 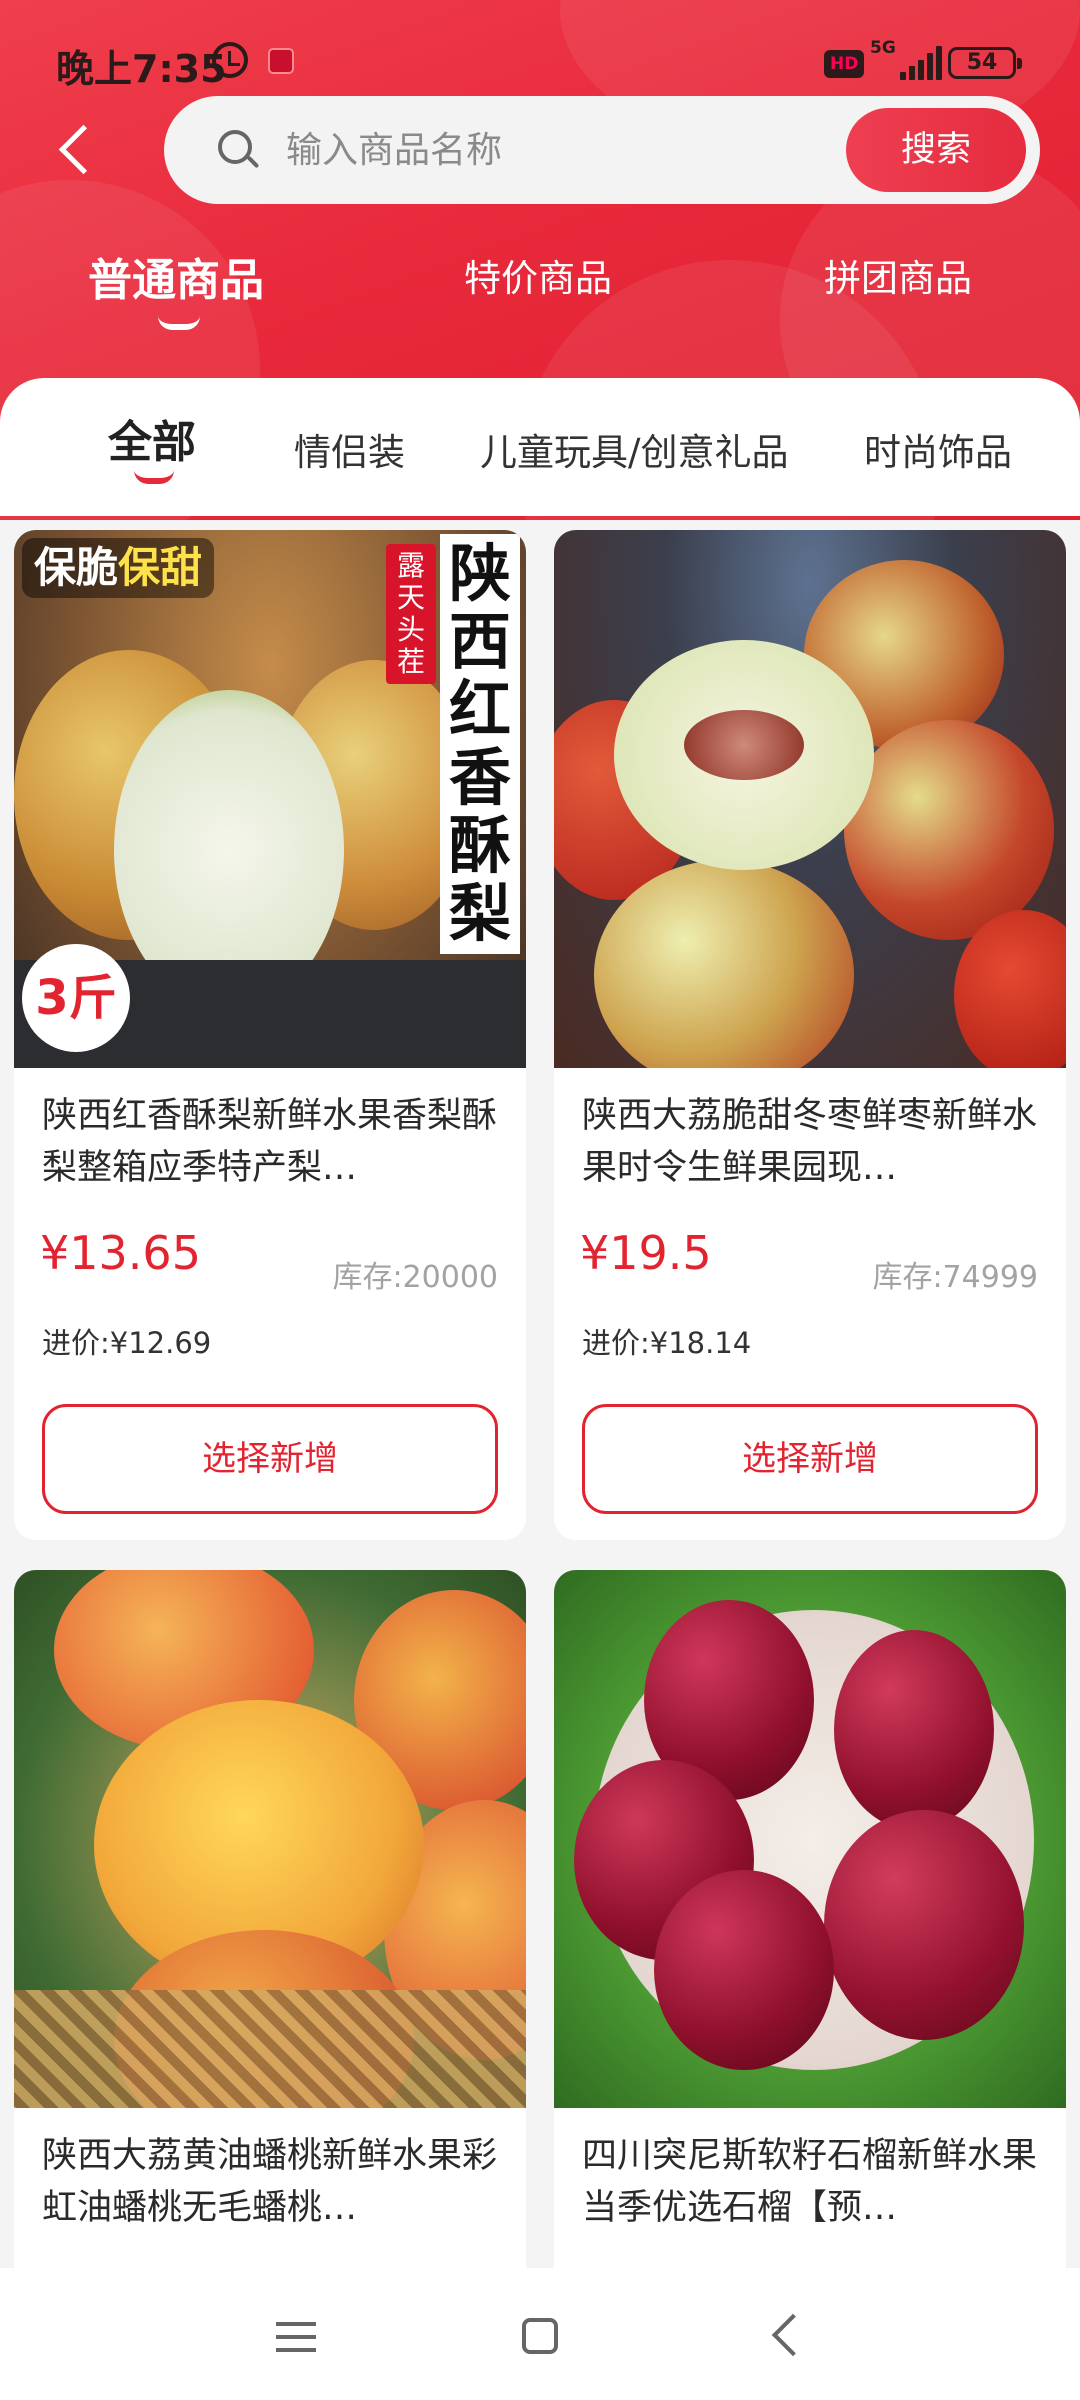 What do you see at coordinates (538, 275) in the screenshot?
I see `tab-special-price-products: 特价商品` at bounding box center [538, 275].